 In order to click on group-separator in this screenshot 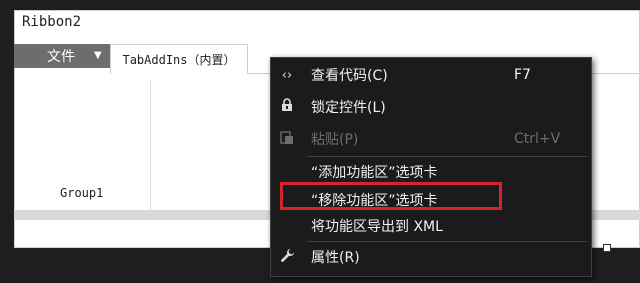, I will do `click(150, 145)`.